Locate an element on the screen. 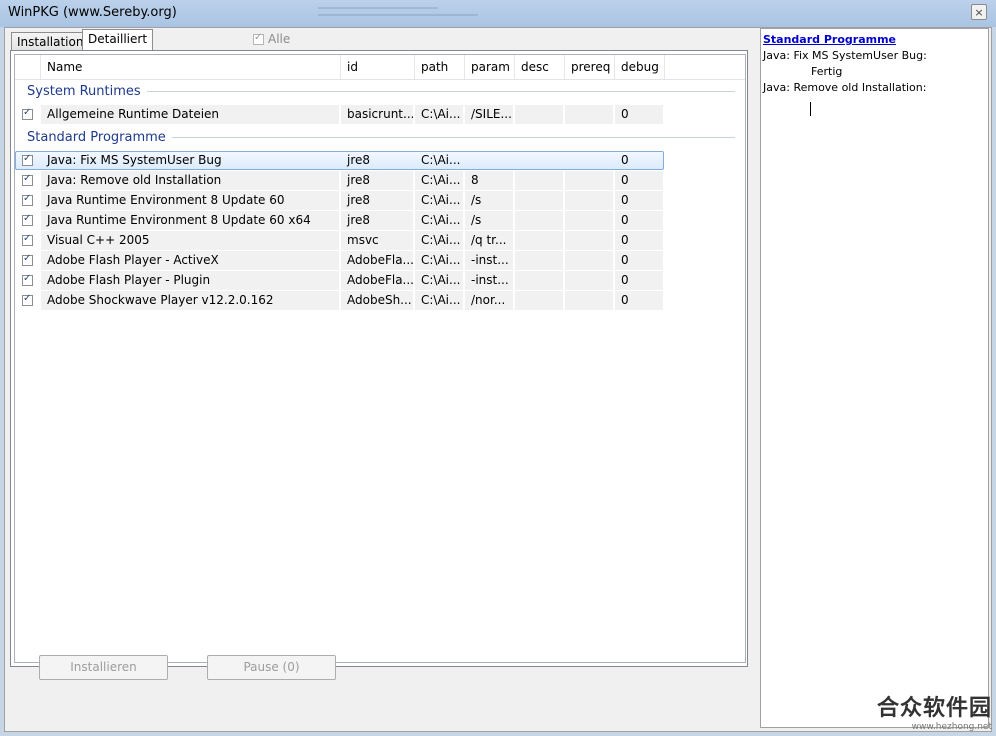 Image resolution: width=996 pixels, height=736 pixels. pause-button: Pause (0) is located at coordinates (271, 667).